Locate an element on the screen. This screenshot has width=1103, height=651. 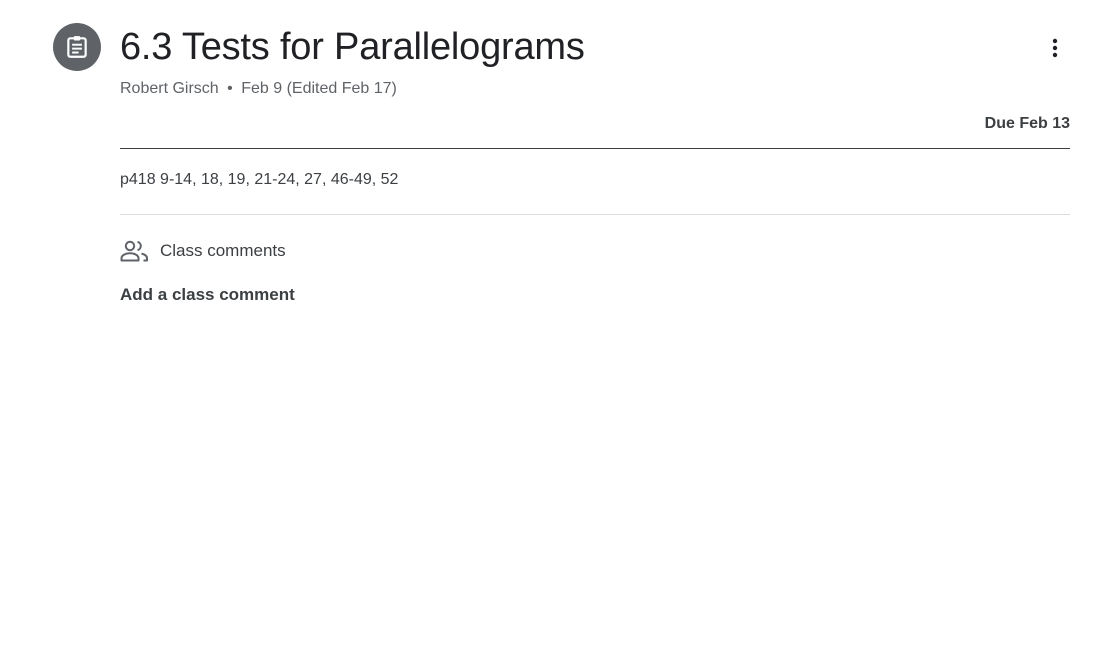
assignment-meta: Robert Girsch • Feb 9 (Edited Feb 17) is located at coordinates (258, 89).